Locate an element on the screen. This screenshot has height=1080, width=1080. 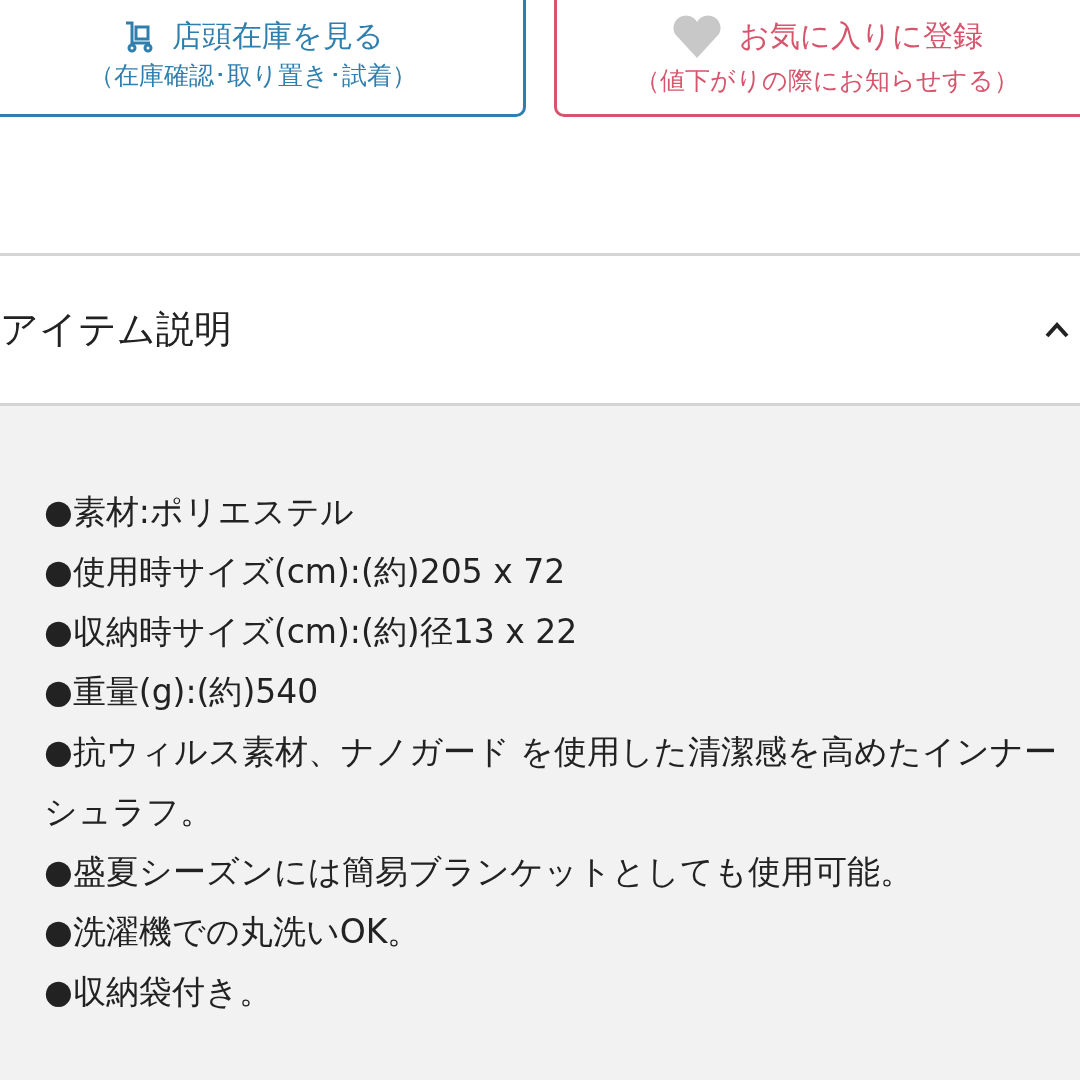
description-line: ●素材:ポリエステル is located at coordinates (199, 512).